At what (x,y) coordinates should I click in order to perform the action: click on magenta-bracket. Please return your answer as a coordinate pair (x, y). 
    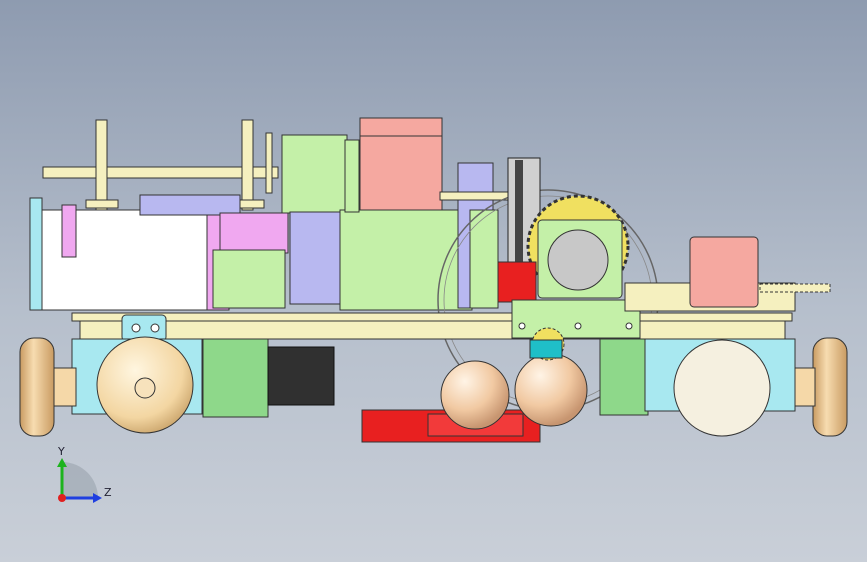
    Looking at the image, I should click on (254, 233).